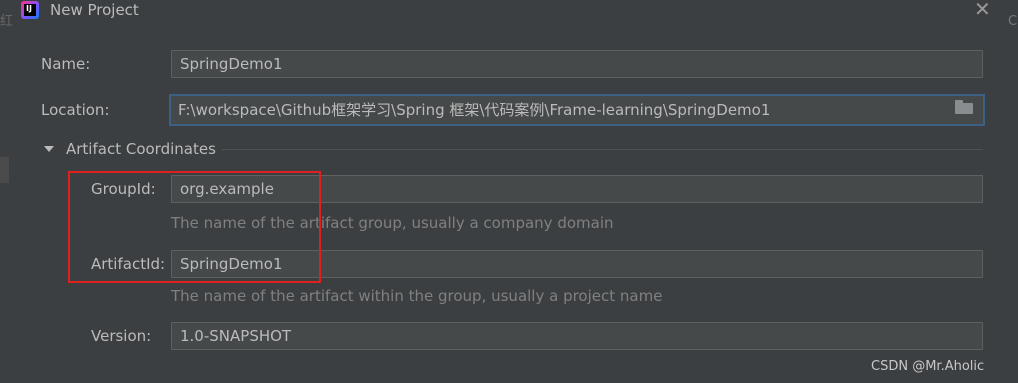 This screenshot has height=383, width=1018. What do you see at coordinates (121, 336) in the screenshot?
I see `version-label: Version:` at bounding box center [121, 336].